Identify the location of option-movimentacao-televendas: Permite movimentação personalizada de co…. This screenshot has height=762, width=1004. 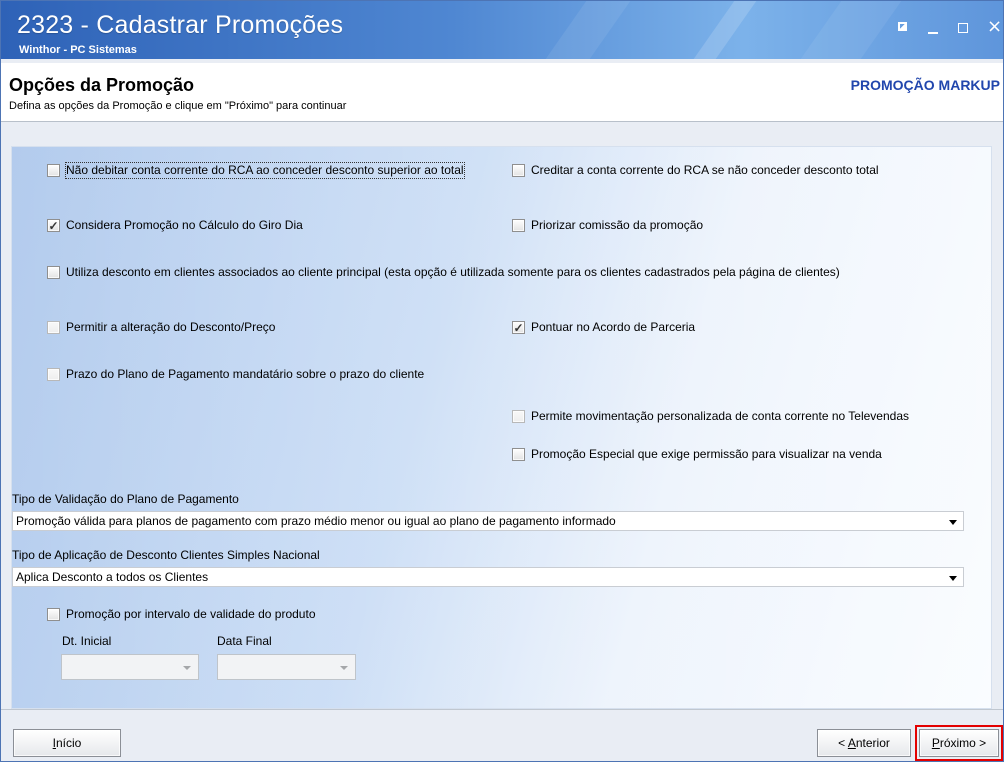
(710, 416).